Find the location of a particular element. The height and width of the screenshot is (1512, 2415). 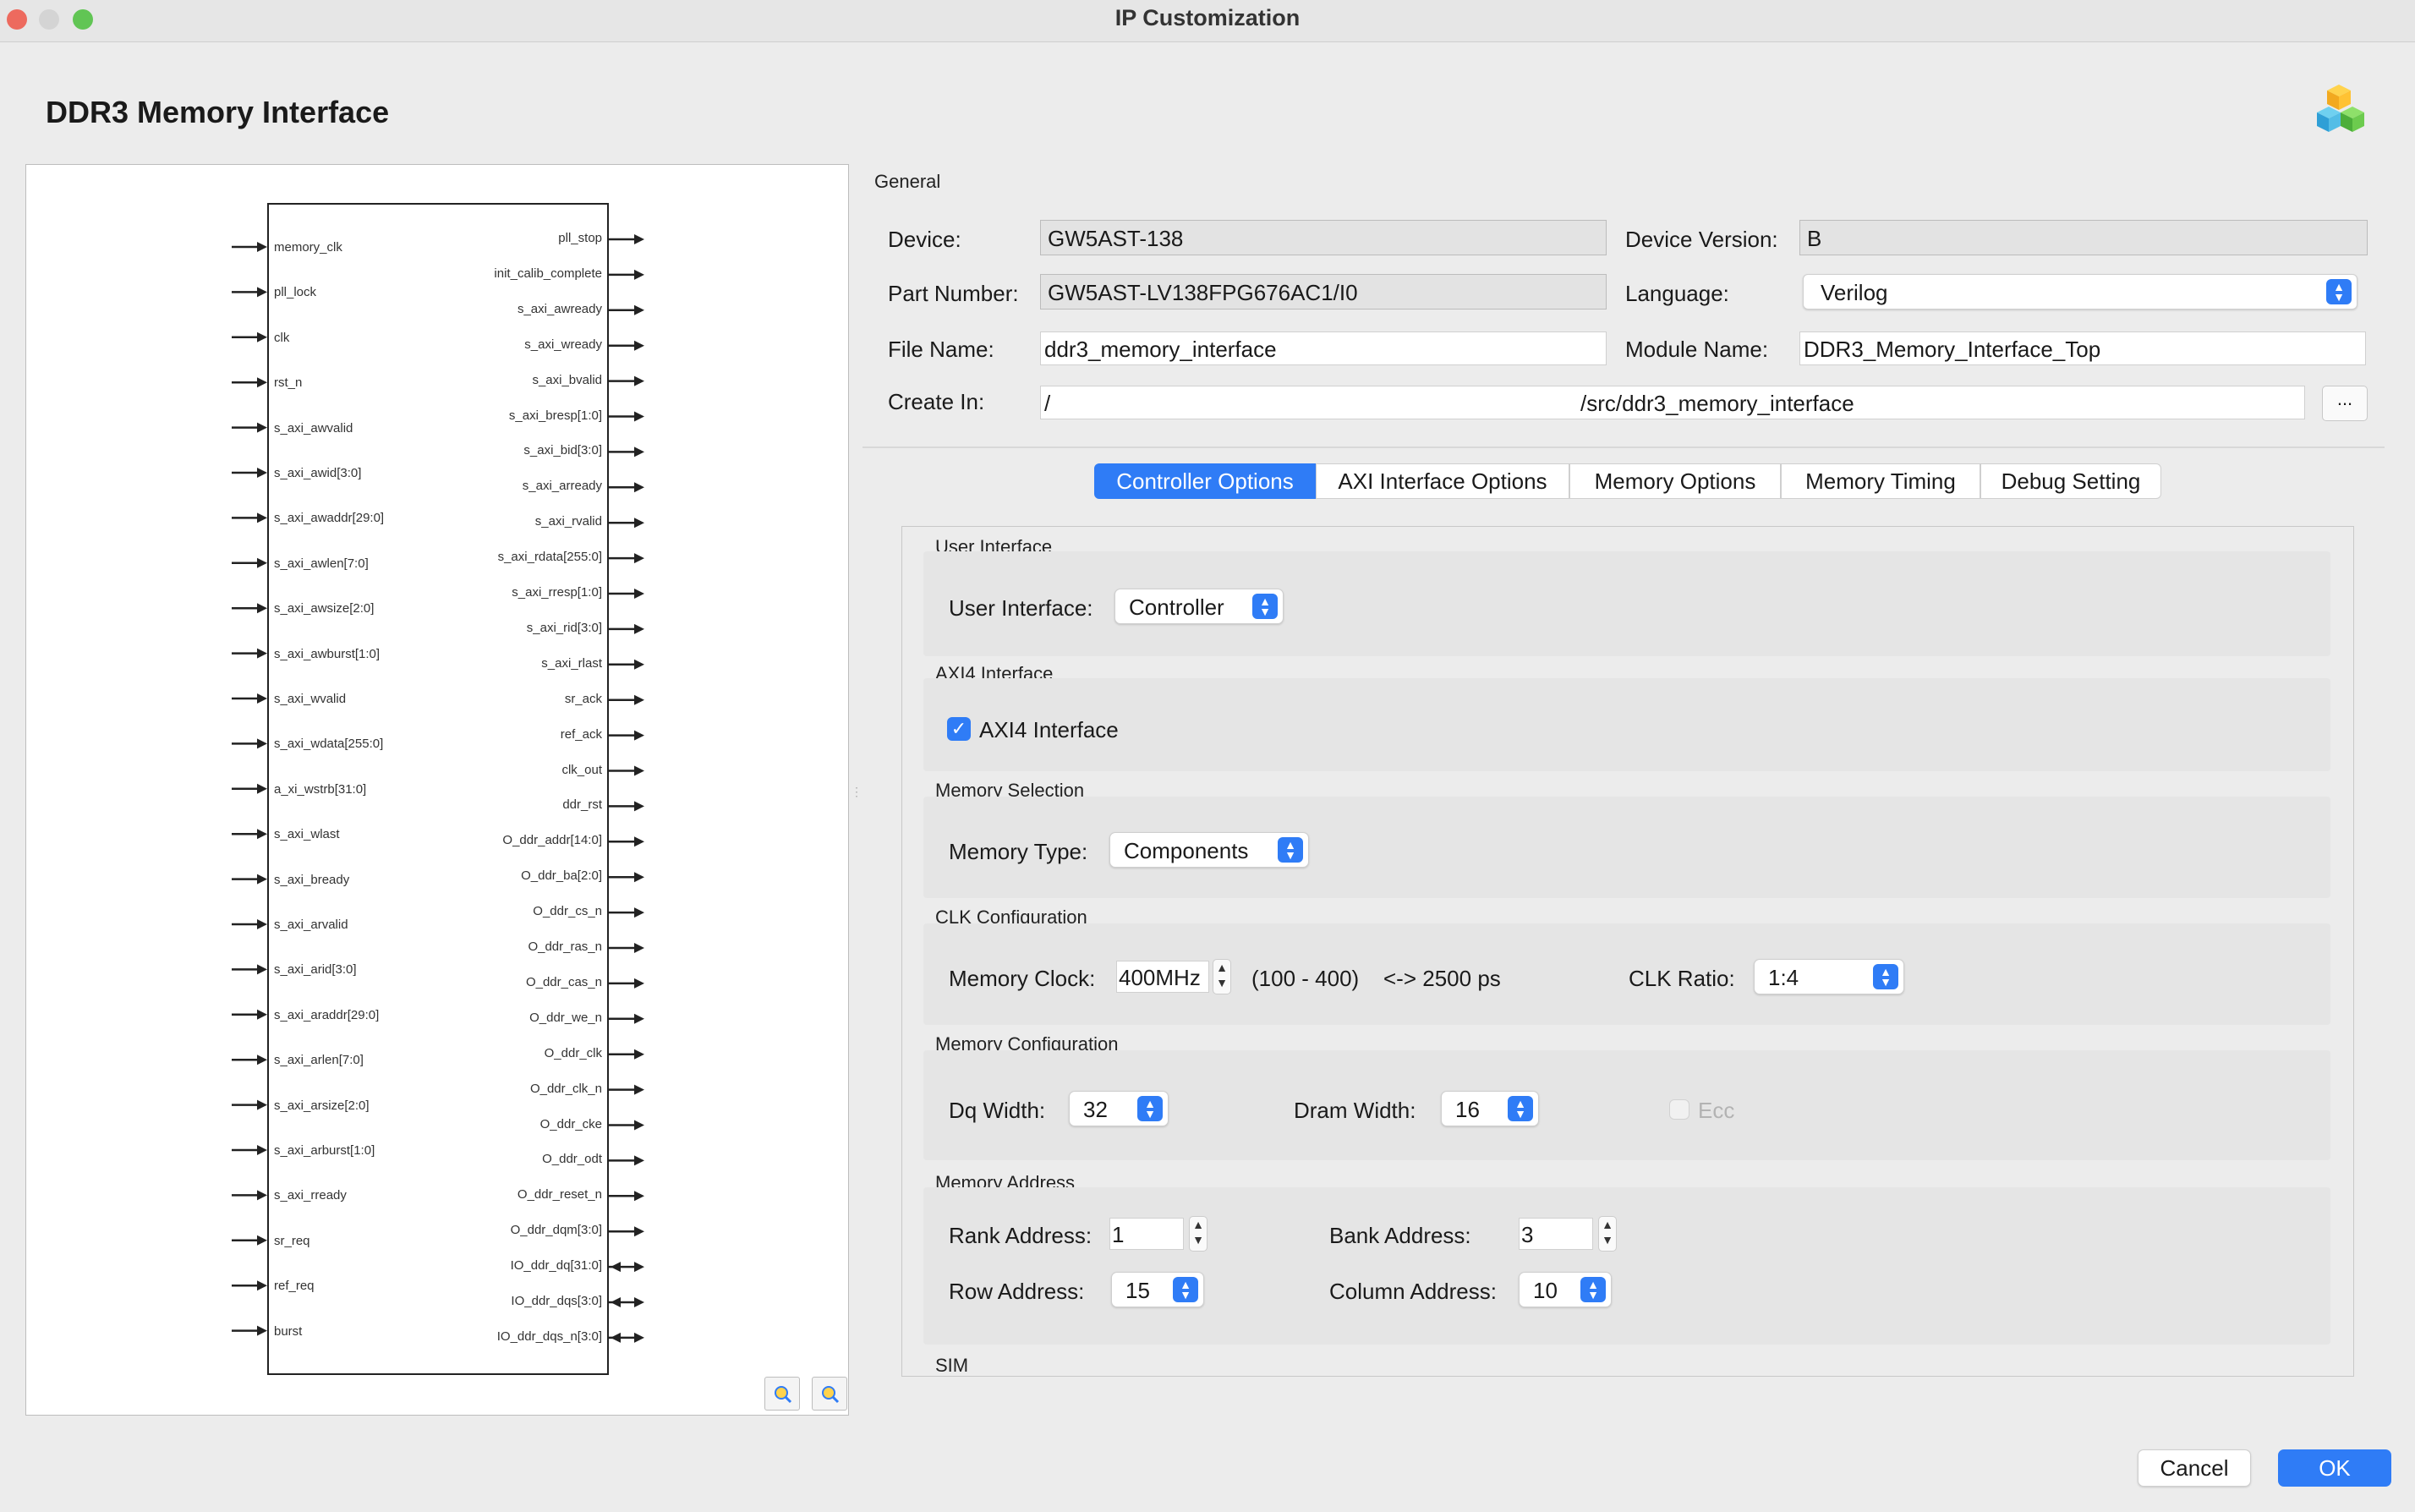

tab-memory-options: Memory Options is located at coordinates (1675, 481).